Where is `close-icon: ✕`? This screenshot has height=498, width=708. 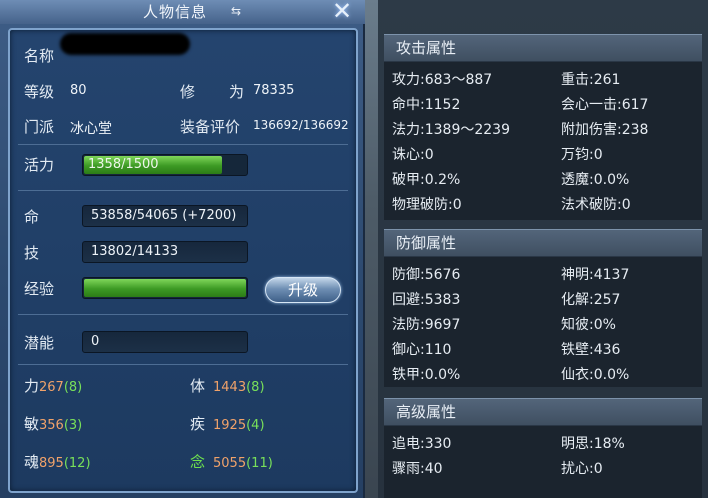
close-icon: ✕ is located at coordinates (342, 12).